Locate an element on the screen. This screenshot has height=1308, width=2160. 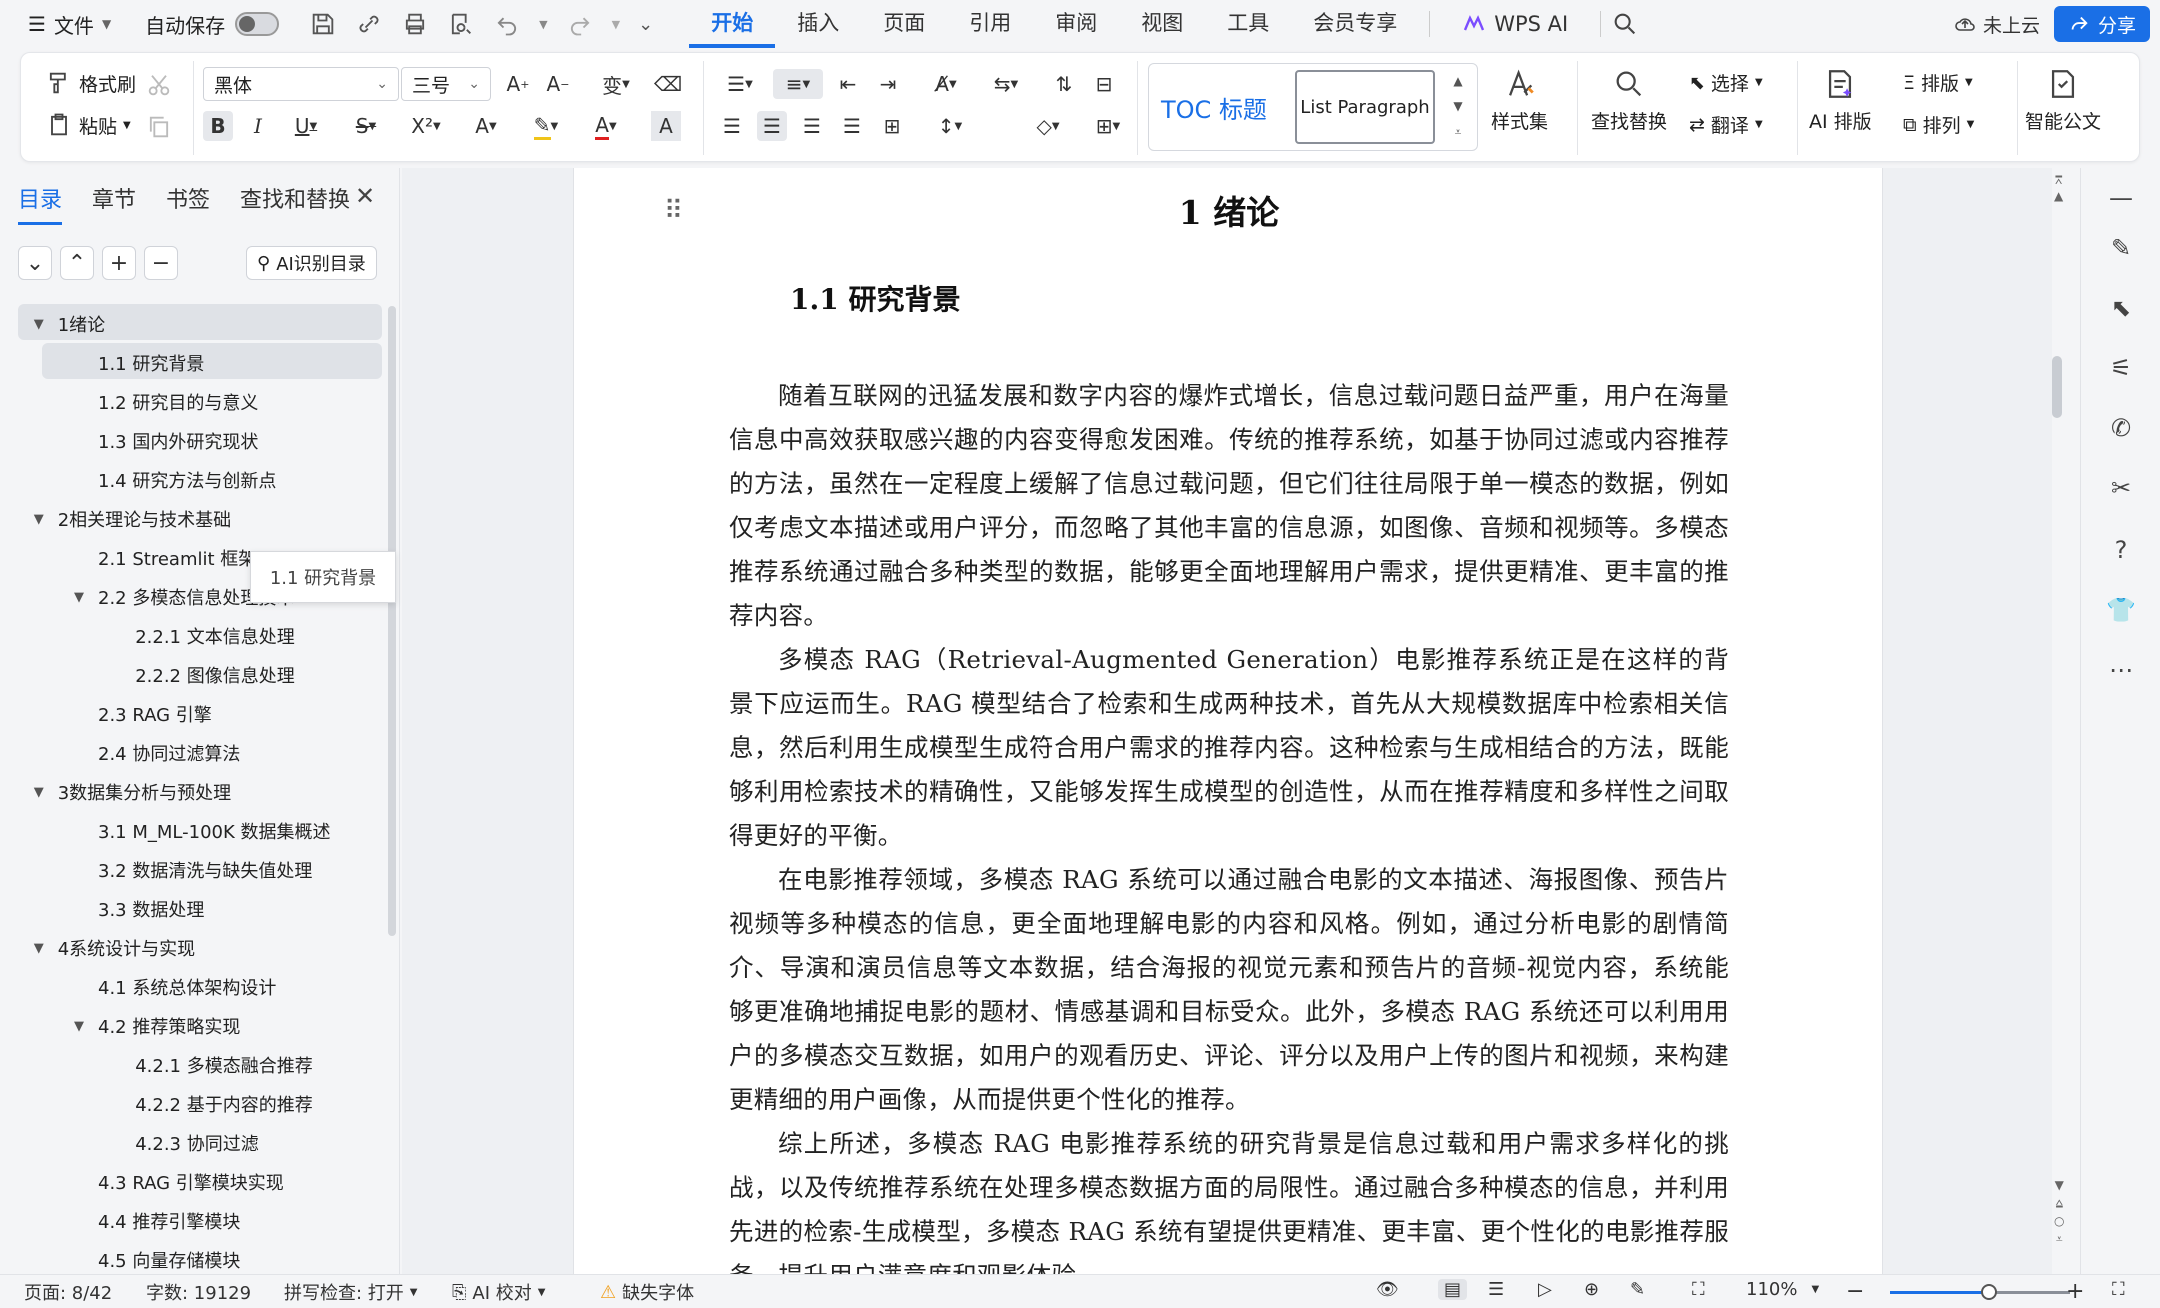
toc-item: ▼ 1绪论 is located at coordinates (69, 324).